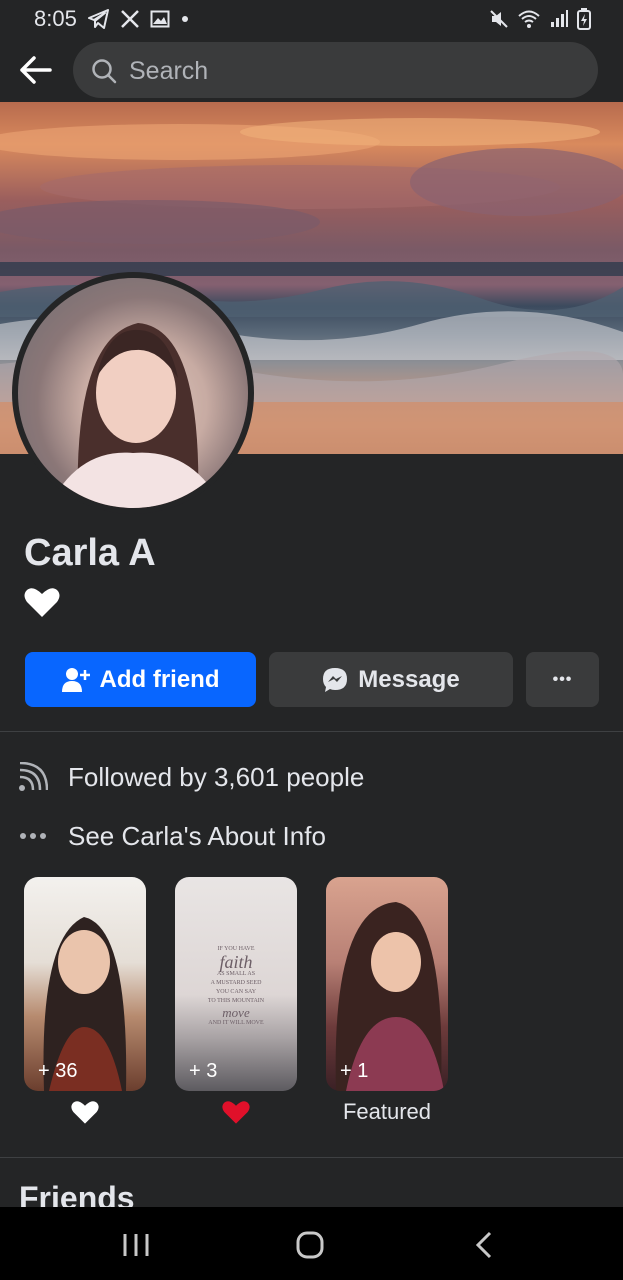 Image resolution: width=623 pixels, height=1280 pixels. Describe the element at coordinates (409, 679) in the screenshot. I see `message-label: Message` at that location.